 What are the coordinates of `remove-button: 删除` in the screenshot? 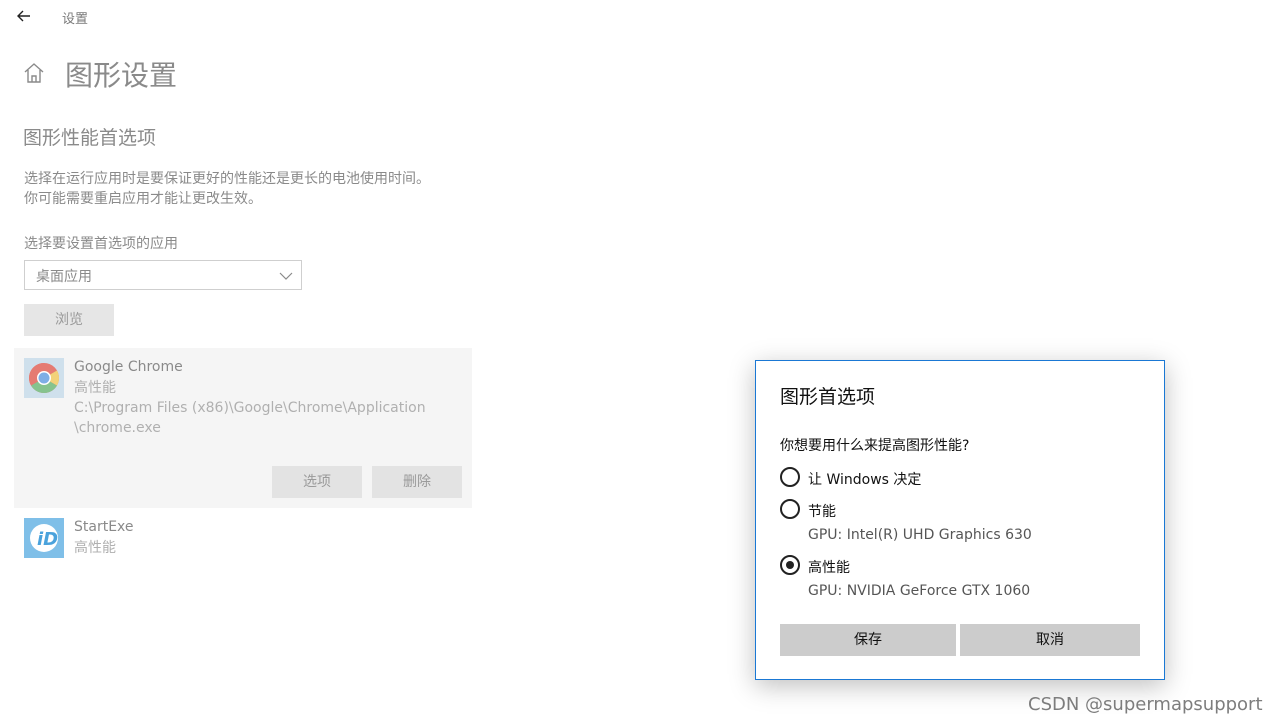 It's located at (417, 482).